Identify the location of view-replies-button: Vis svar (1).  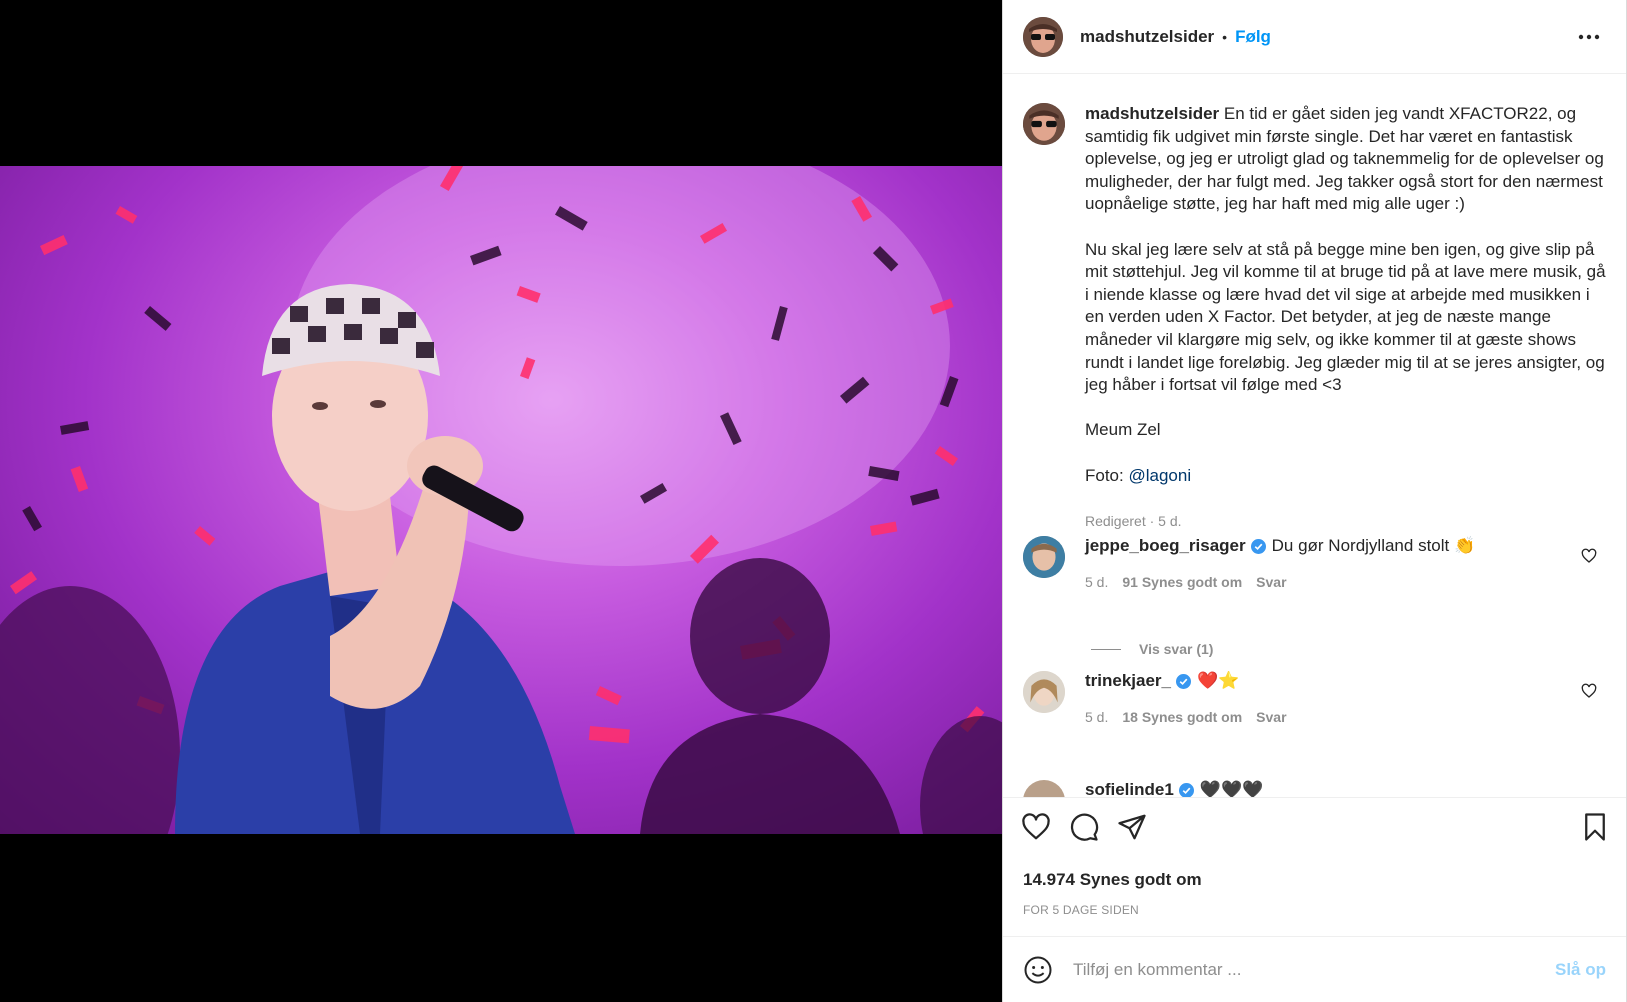
(1152, 649).